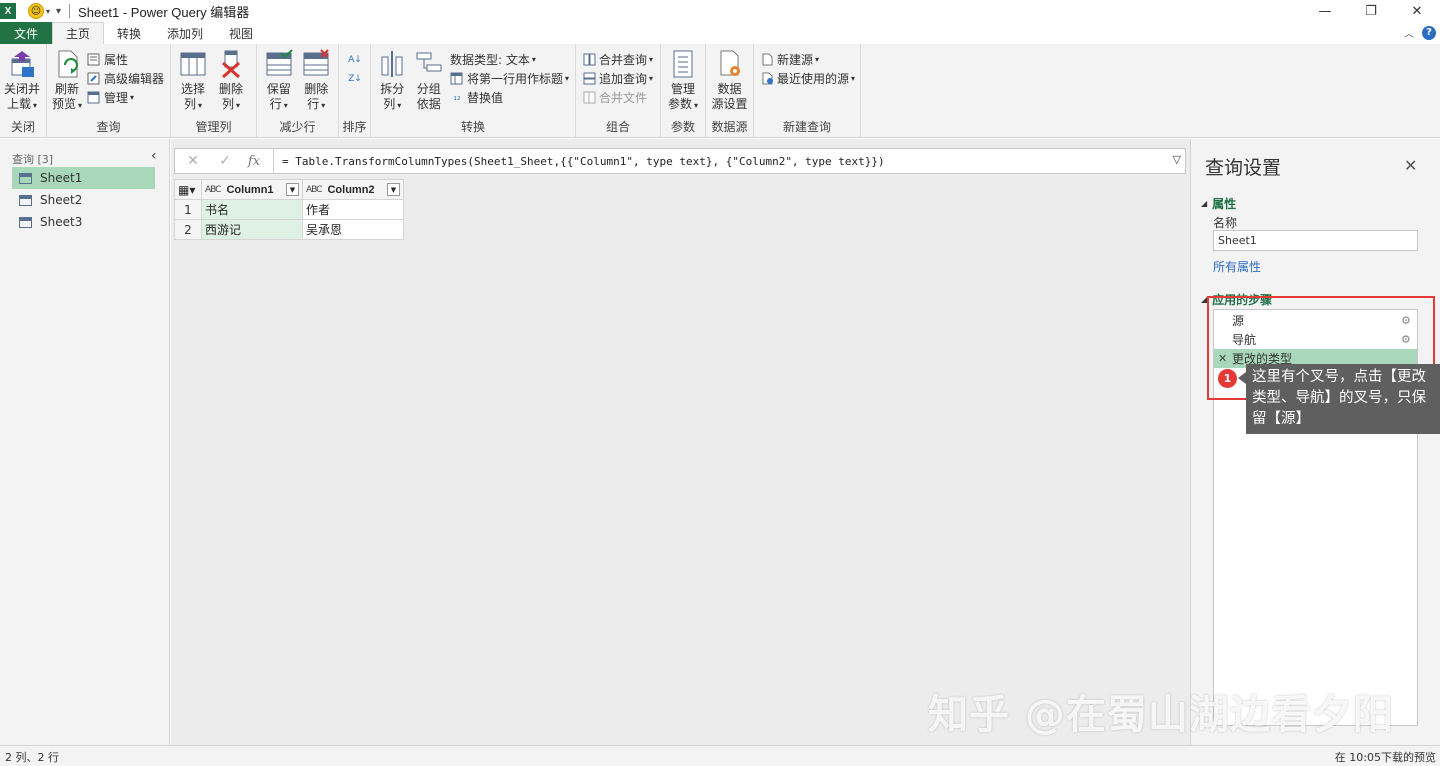  What do you see at coordinates (125, 59) in the screenshot?
I see `properties-button: 属性` at bounding box center [125, 59].